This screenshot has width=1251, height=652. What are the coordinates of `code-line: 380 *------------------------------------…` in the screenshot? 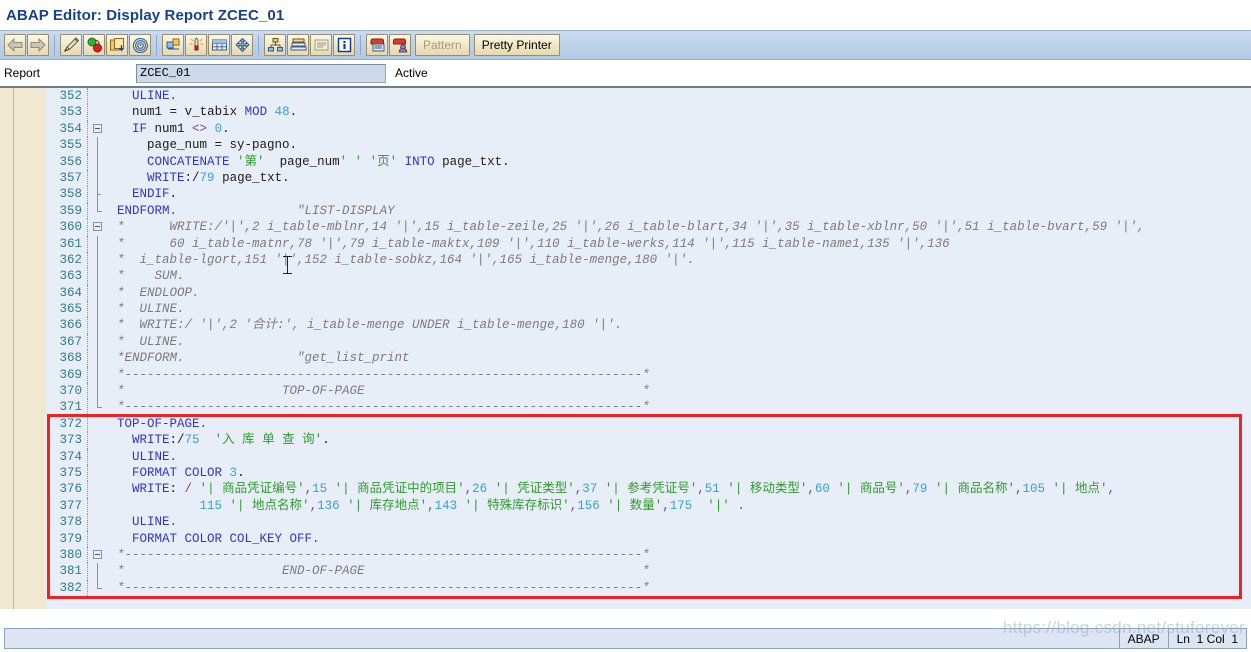 It's located at (648, 555).